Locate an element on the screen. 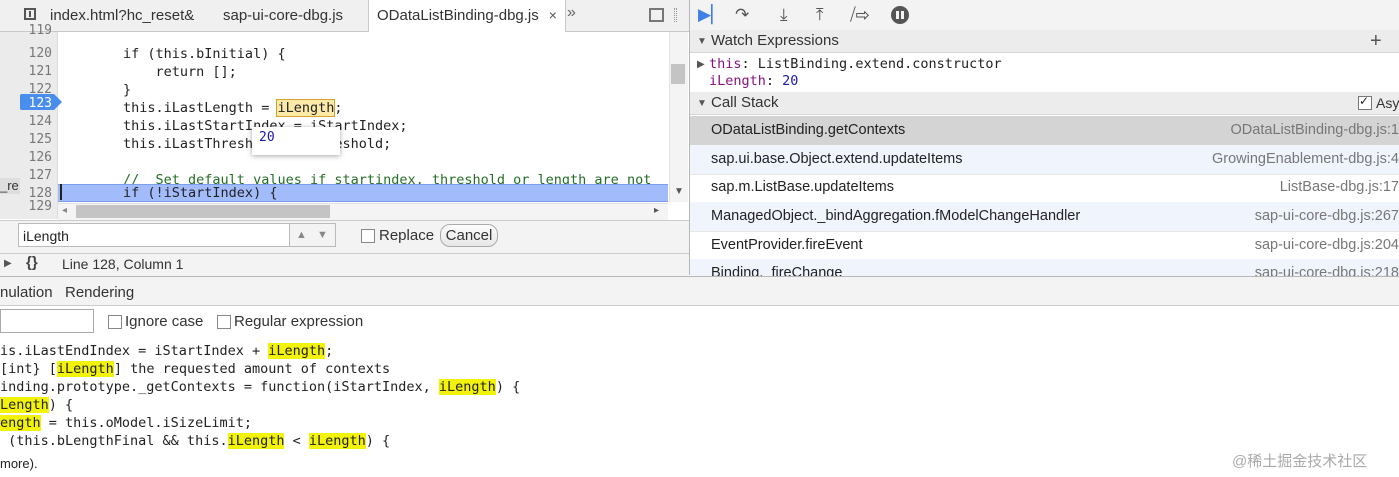 The height and width of the screenshot is (477, 1399). more-tabs-icon: » is located at coordinates (571, 13).